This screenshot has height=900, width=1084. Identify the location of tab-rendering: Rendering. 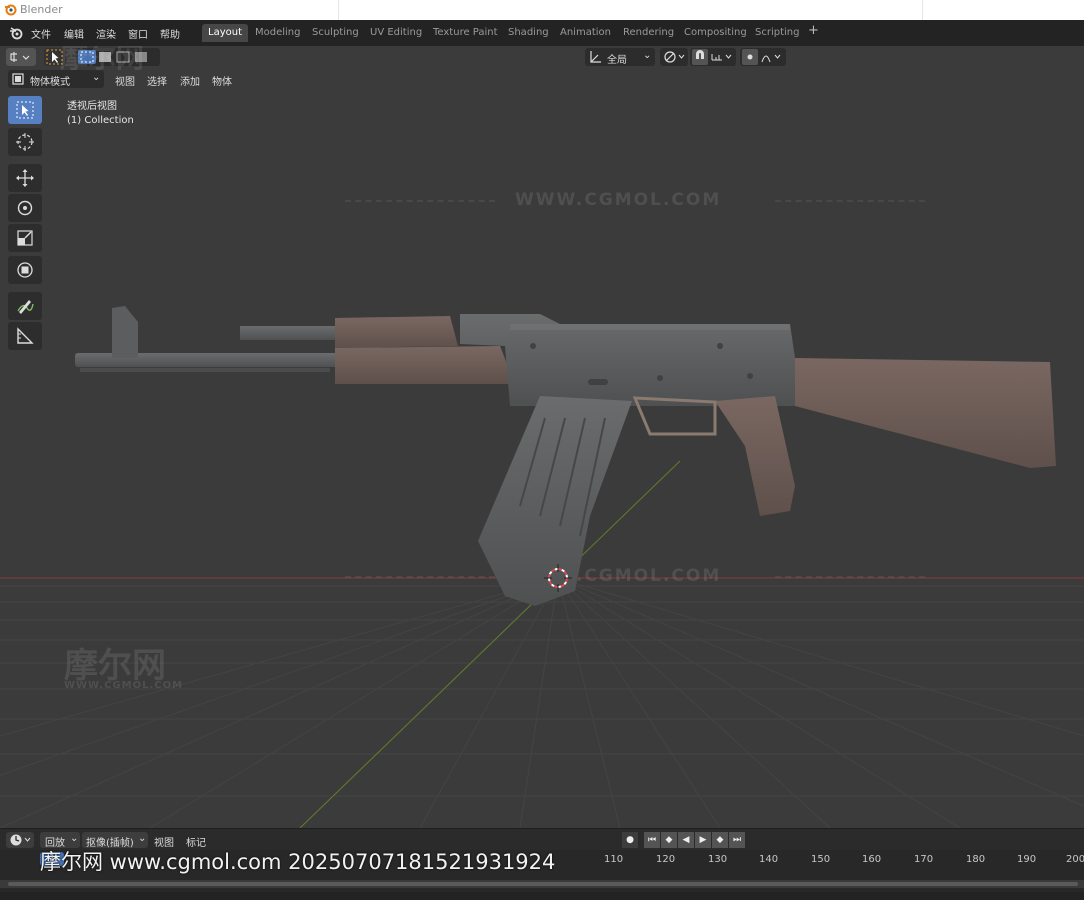
(648, 33).